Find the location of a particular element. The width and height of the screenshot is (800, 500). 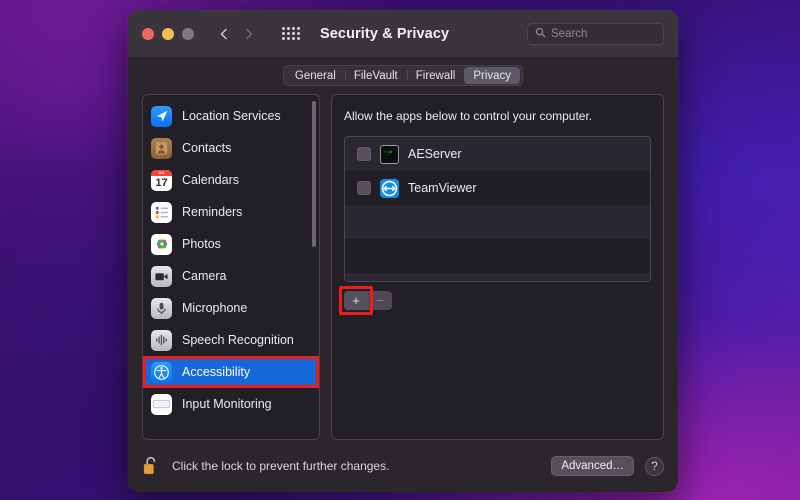

sidebar-item-microphone: Microphone is located at coordinates (231, 308).